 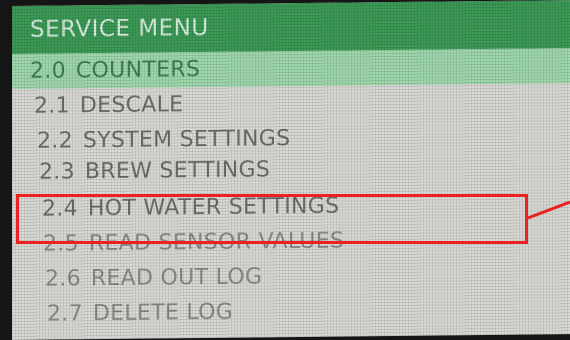 What do you see at coordinates (272, 219) in the screenshot?
I see `annotation-highlight-box` at bounding box center [272, 219].